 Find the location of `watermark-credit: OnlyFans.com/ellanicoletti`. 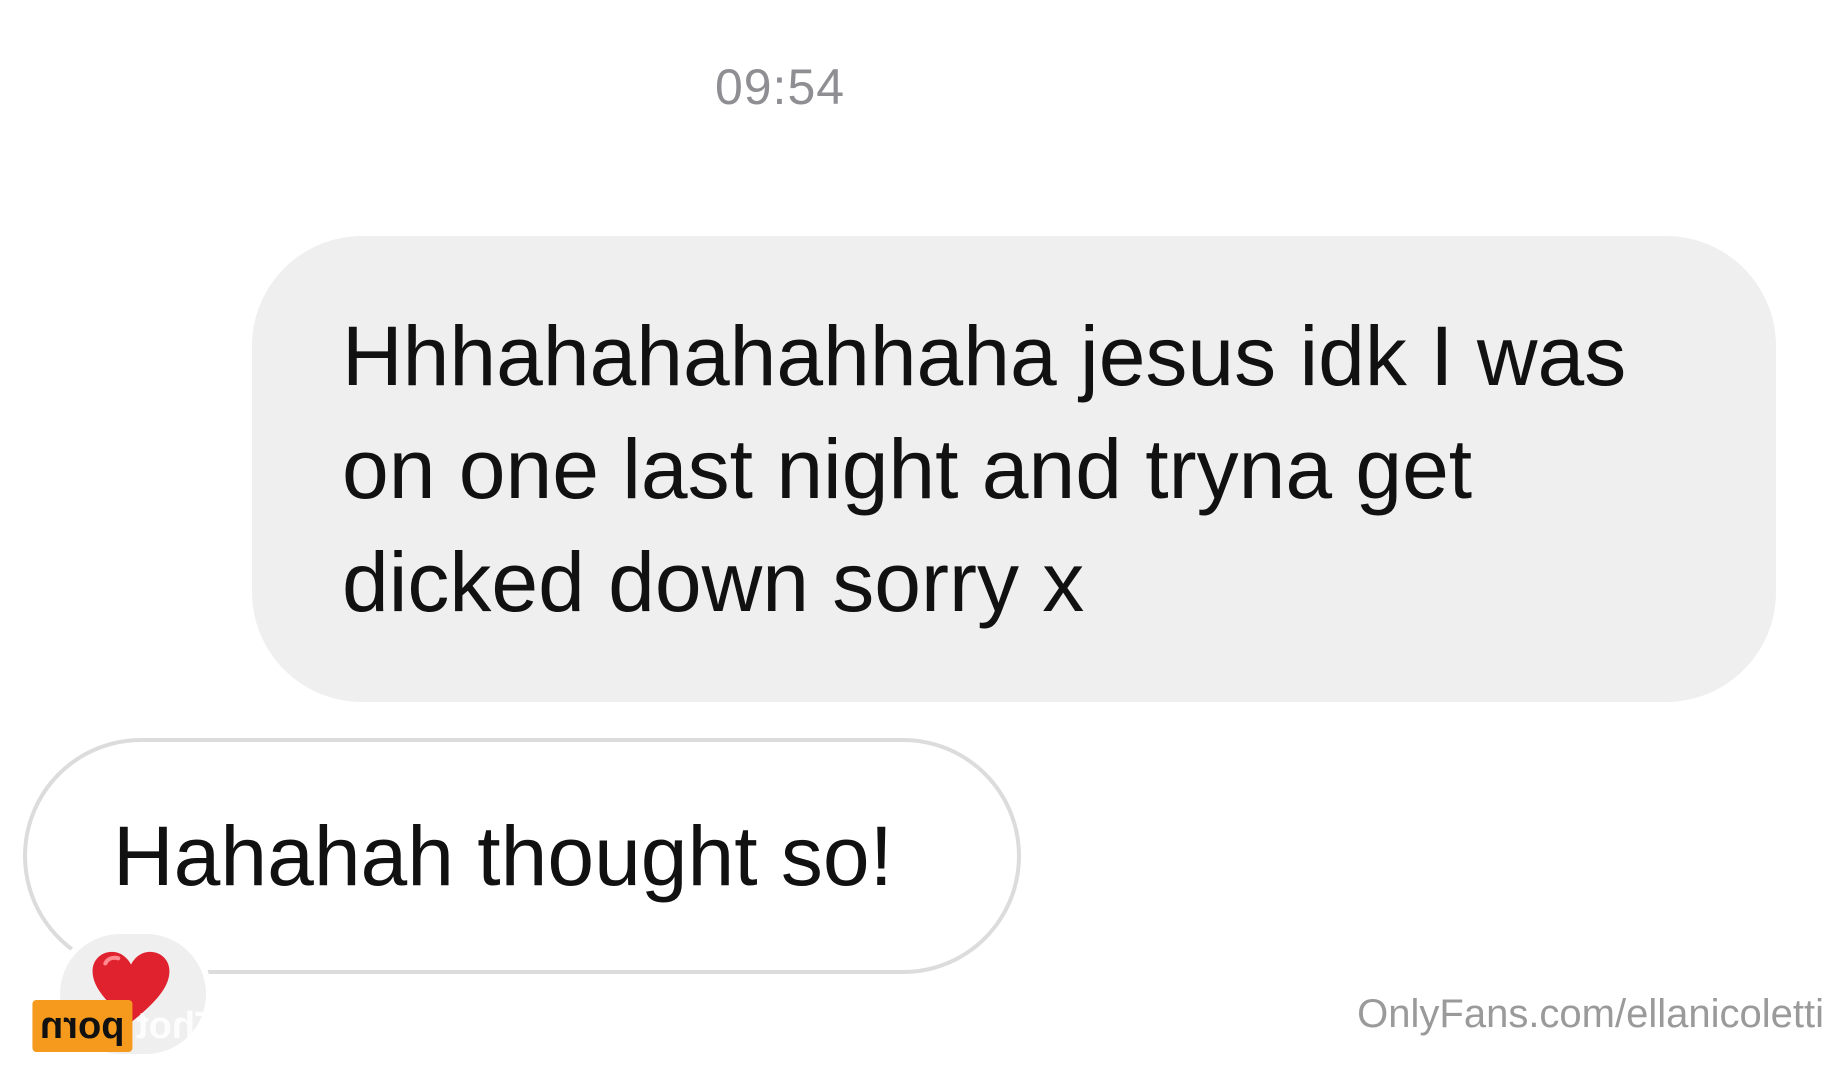

watermark-credit: OnlyFans.com/ellanicoletti is located at coordinates (1590, 1014).